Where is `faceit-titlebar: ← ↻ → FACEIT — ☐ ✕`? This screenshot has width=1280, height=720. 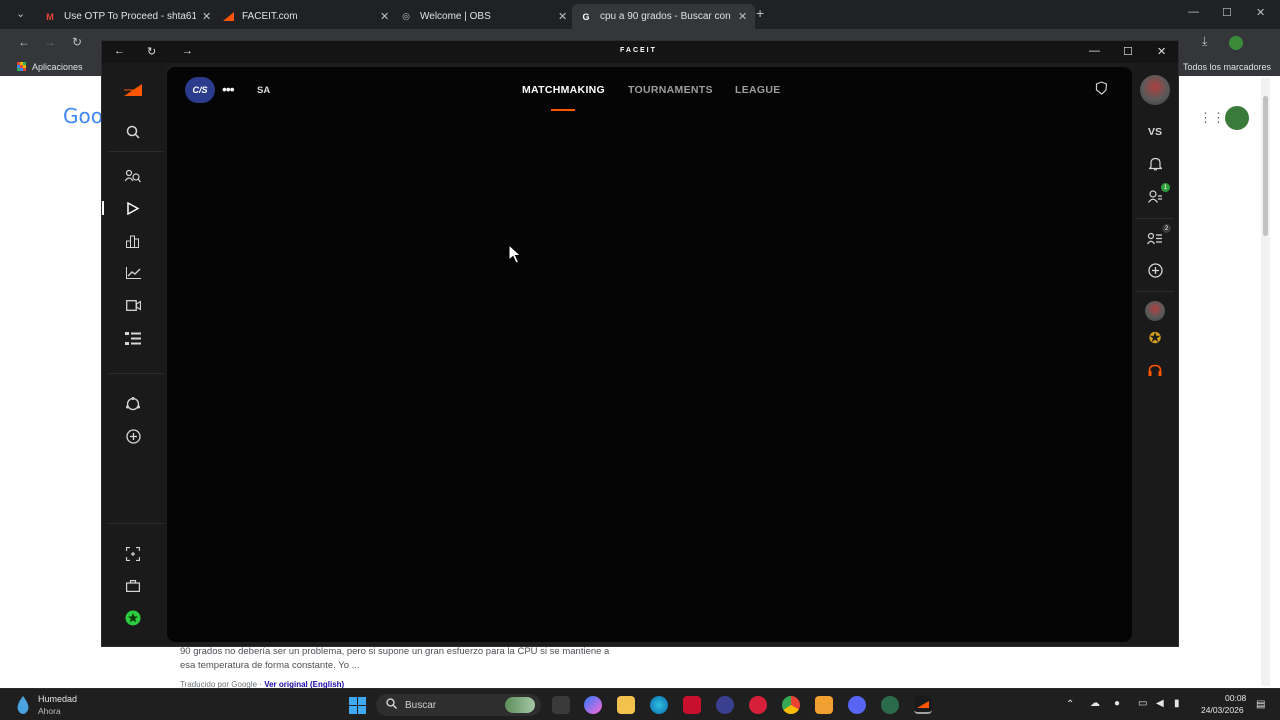
faceit-titlebar: ← ↻ → FACEIT — ☐ ✕ is located at coordinates (640, 52).